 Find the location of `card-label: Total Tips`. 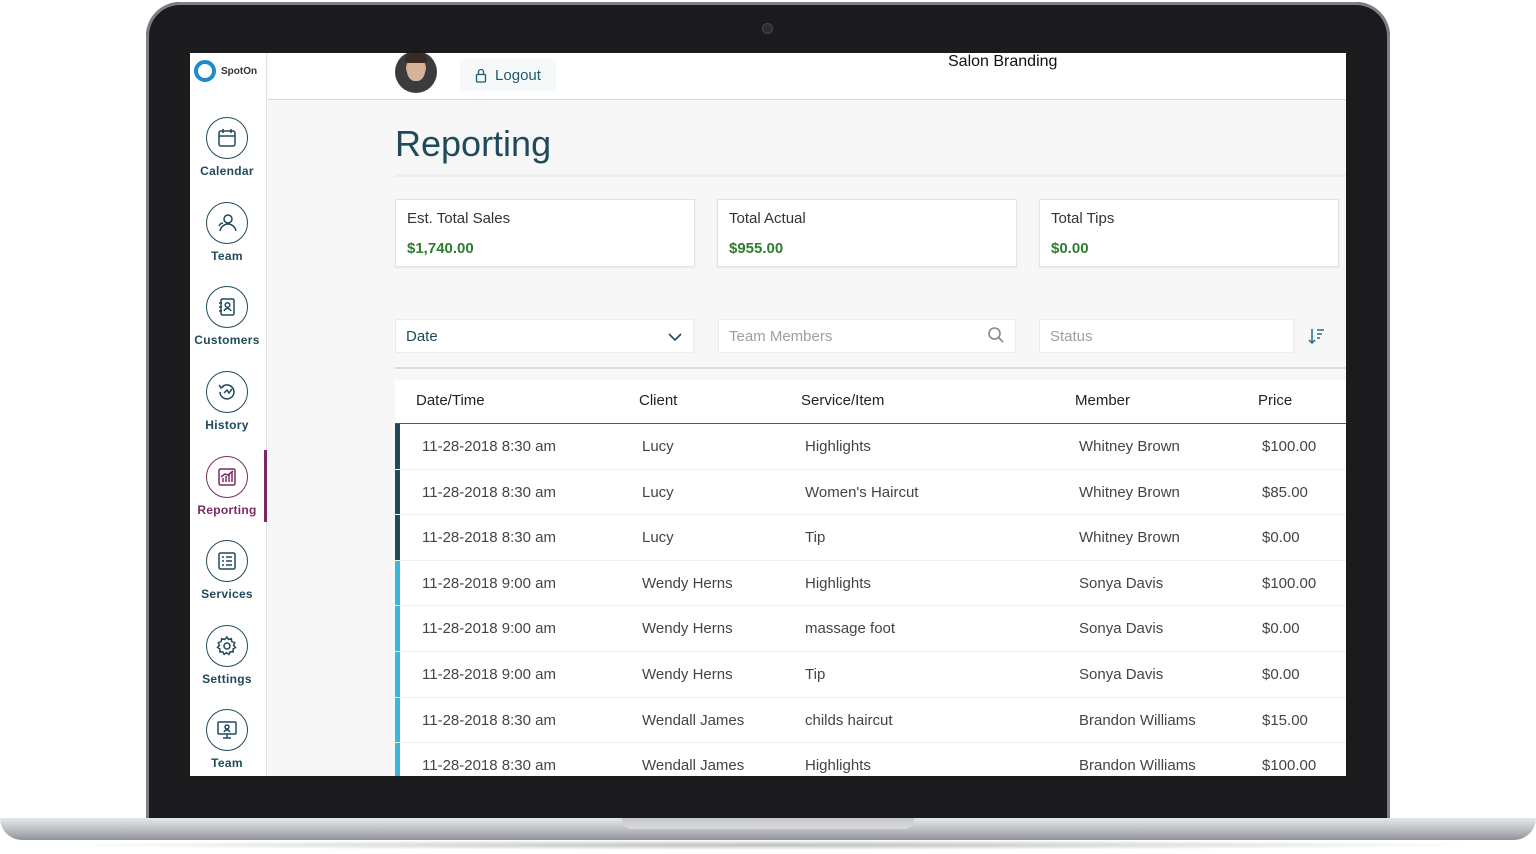

card-label: Total Tips is located at coordinates (1083, 218).